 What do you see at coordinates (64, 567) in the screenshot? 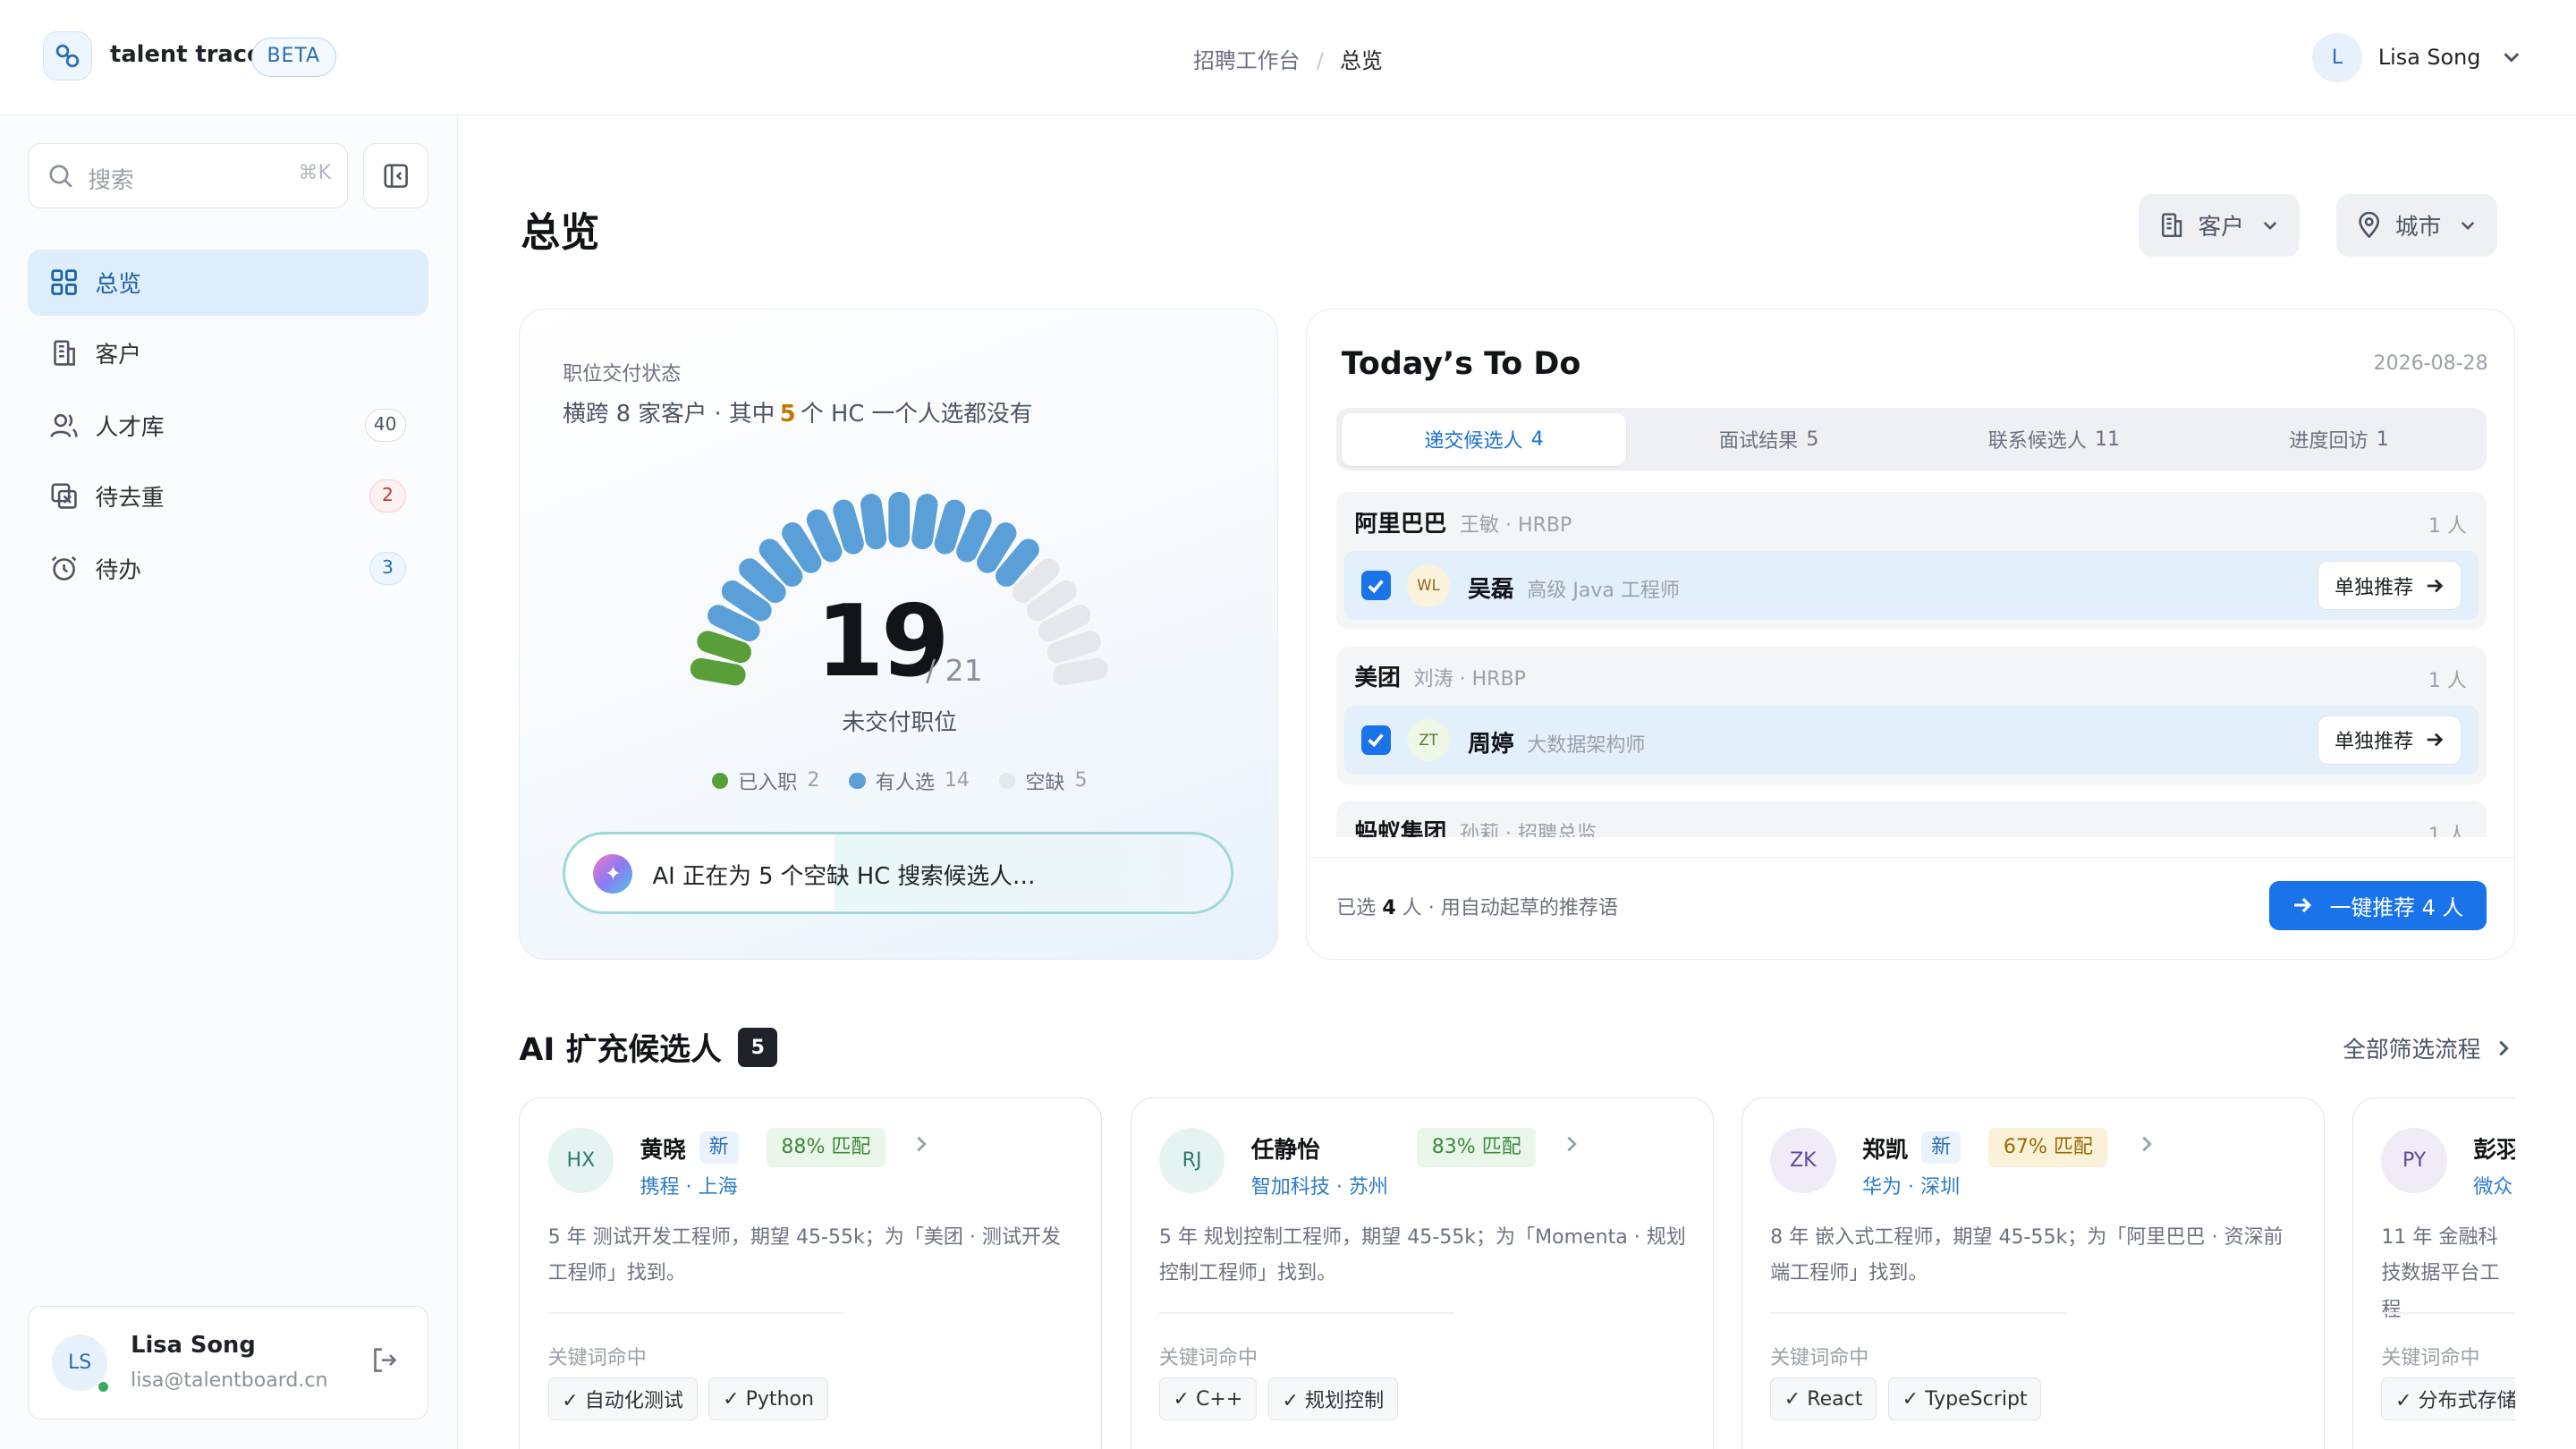
I see `alarm-icon` at bounding box center [64, 567].